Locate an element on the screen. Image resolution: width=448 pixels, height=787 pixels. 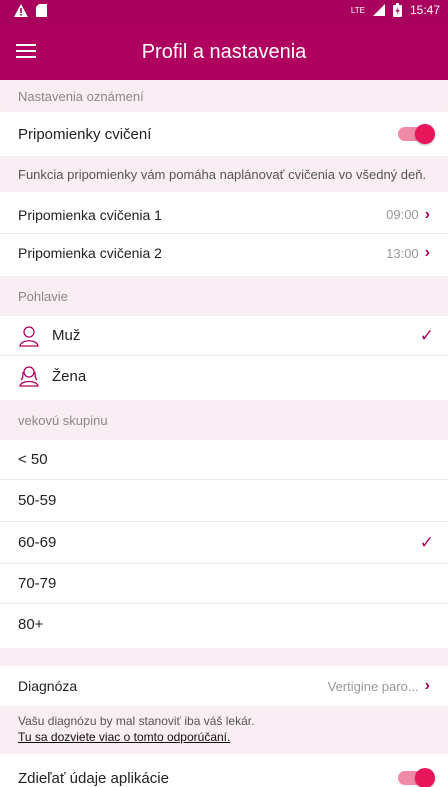
diagnosis-row: Diagnóza Vertigine paro... › is located at coordinates (224, 686).